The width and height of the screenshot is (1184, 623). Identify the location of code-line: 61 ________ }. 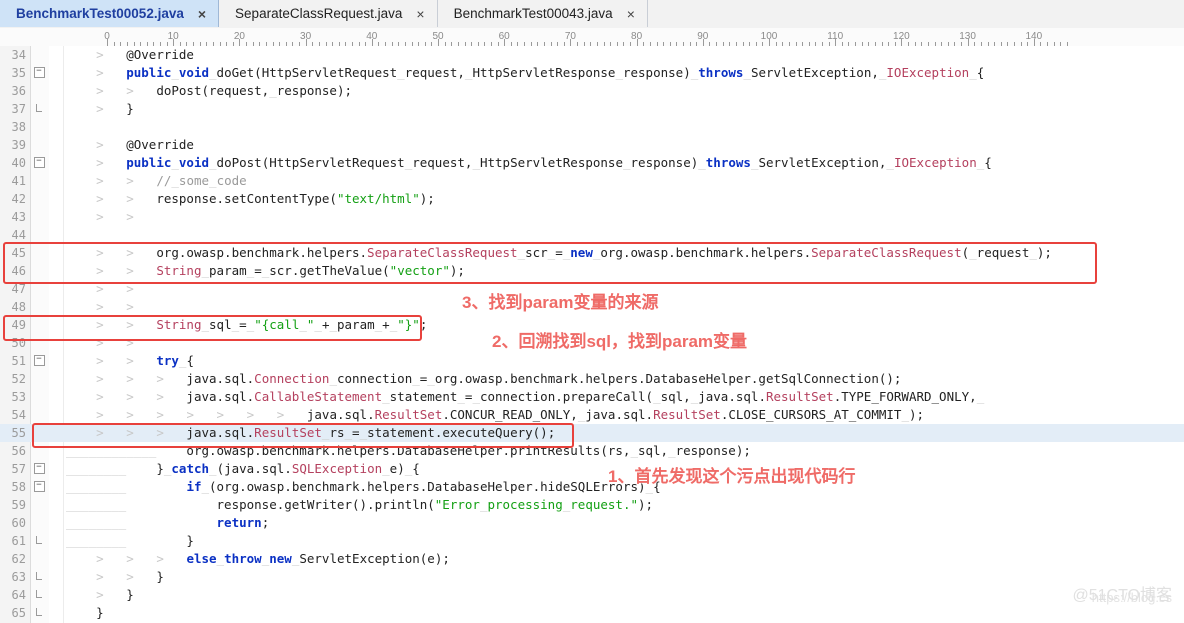
(592, 541).